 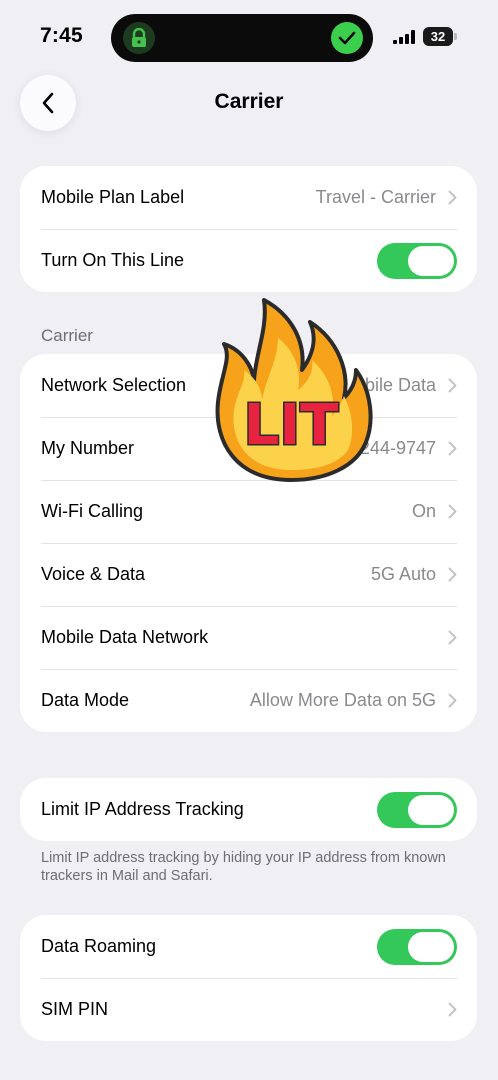 What do you see at coordinates (88, 448) in the screenshot?
I see `row-label: My Number` at bounding box center [88, 448].